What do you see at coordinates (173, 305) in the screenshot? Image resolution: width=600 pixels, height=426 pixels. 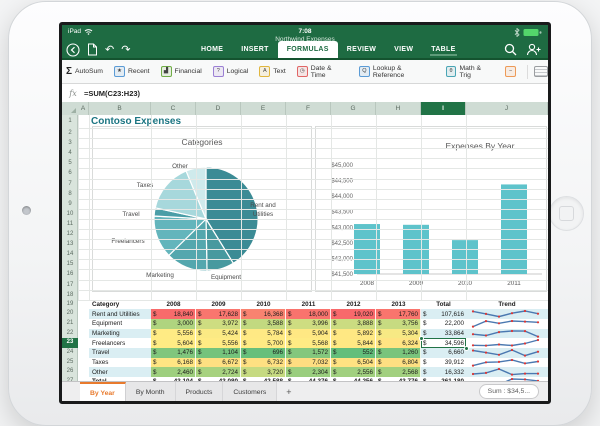 I see `table-header-2008: 2008` at bounding box center [173, 305].